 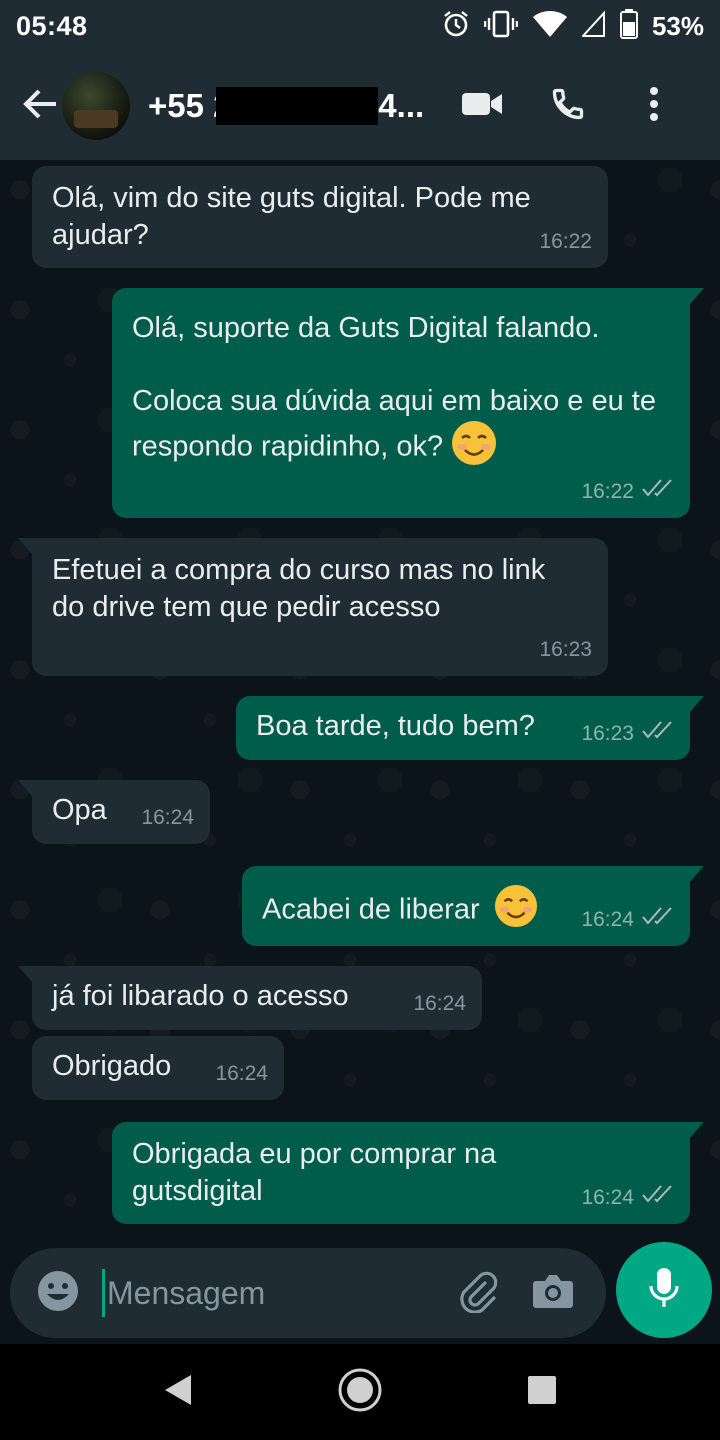 I want to click on nav-home-button, so click(x=360, y=1392).